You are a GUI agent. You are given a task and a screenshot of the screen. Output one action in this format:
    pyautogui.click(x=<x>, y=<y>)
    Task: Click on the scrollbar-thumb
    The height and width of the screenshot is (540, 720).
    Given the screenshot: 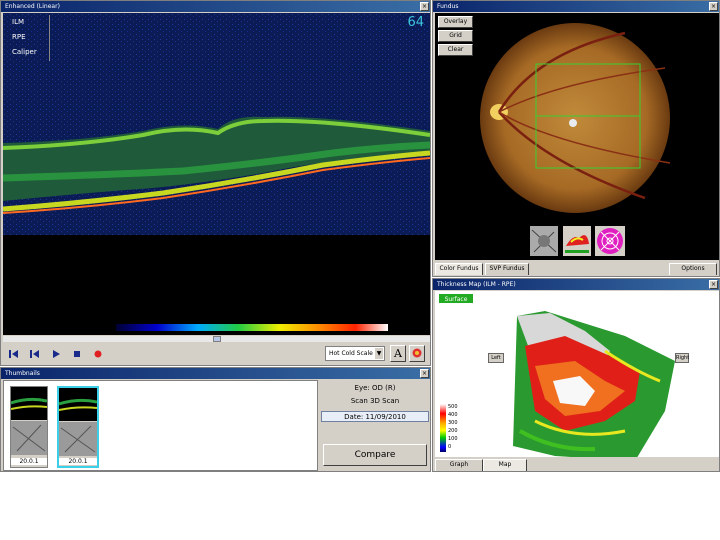 What is the action you would take?
    pyautogui.click(x=217, y=339)
    